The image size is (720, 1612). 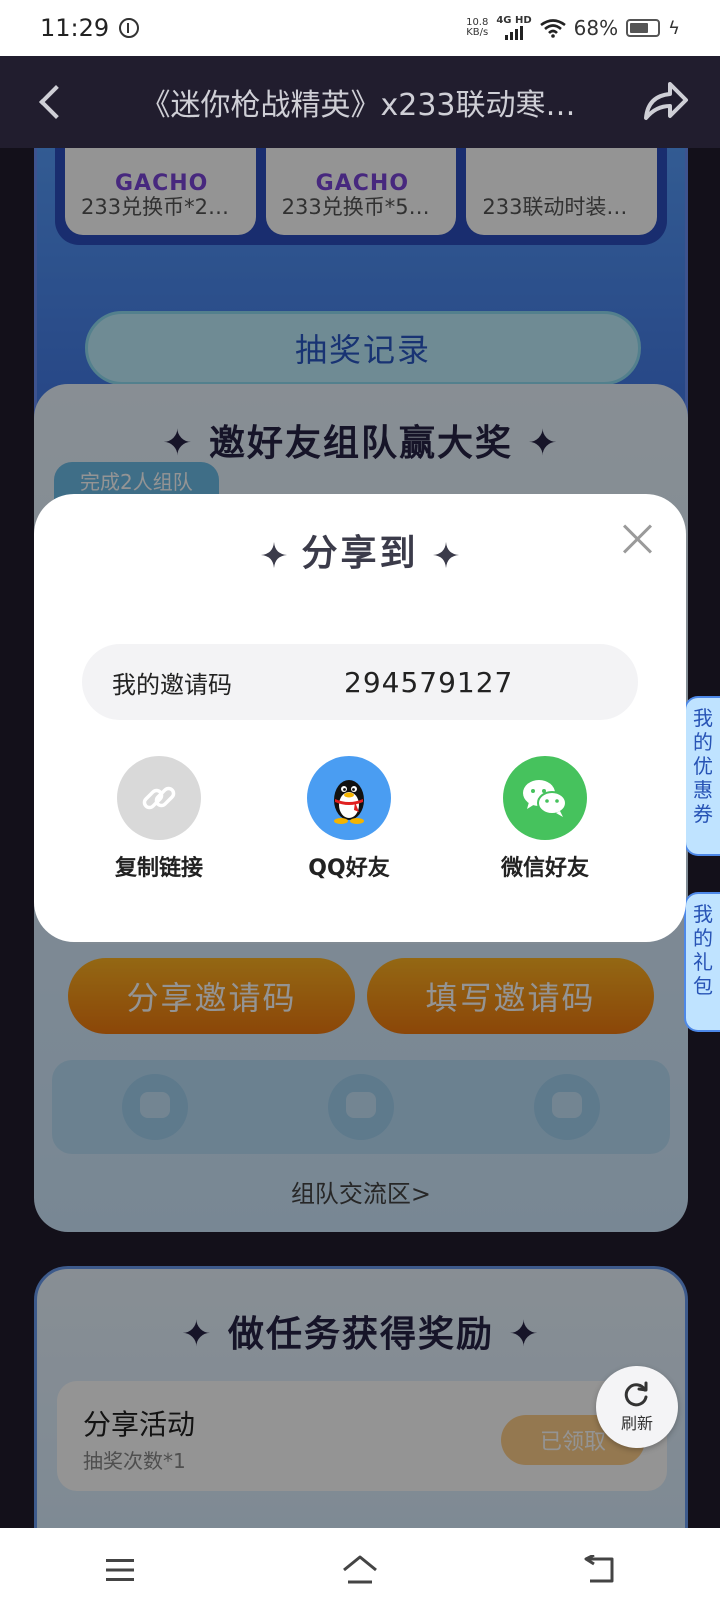 I want to click on close-icon, so click(x=638, y=538).